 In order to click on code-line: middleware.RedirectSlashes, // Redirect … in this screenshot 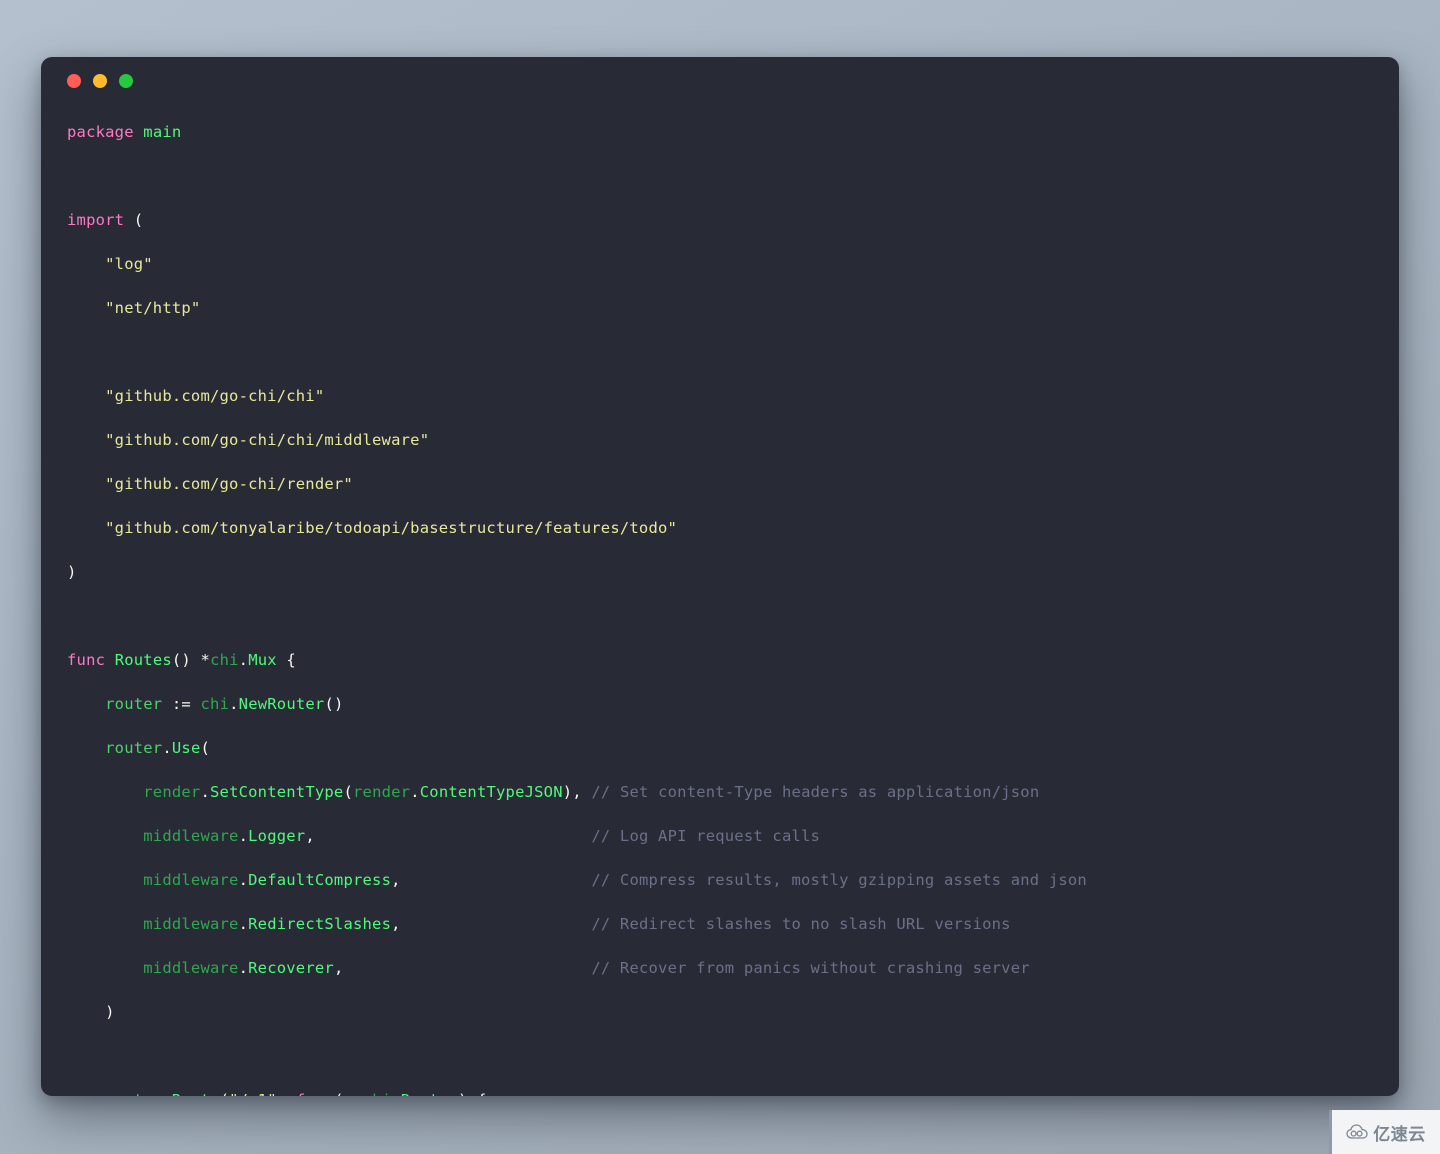, I will do `click(577, 924)`.